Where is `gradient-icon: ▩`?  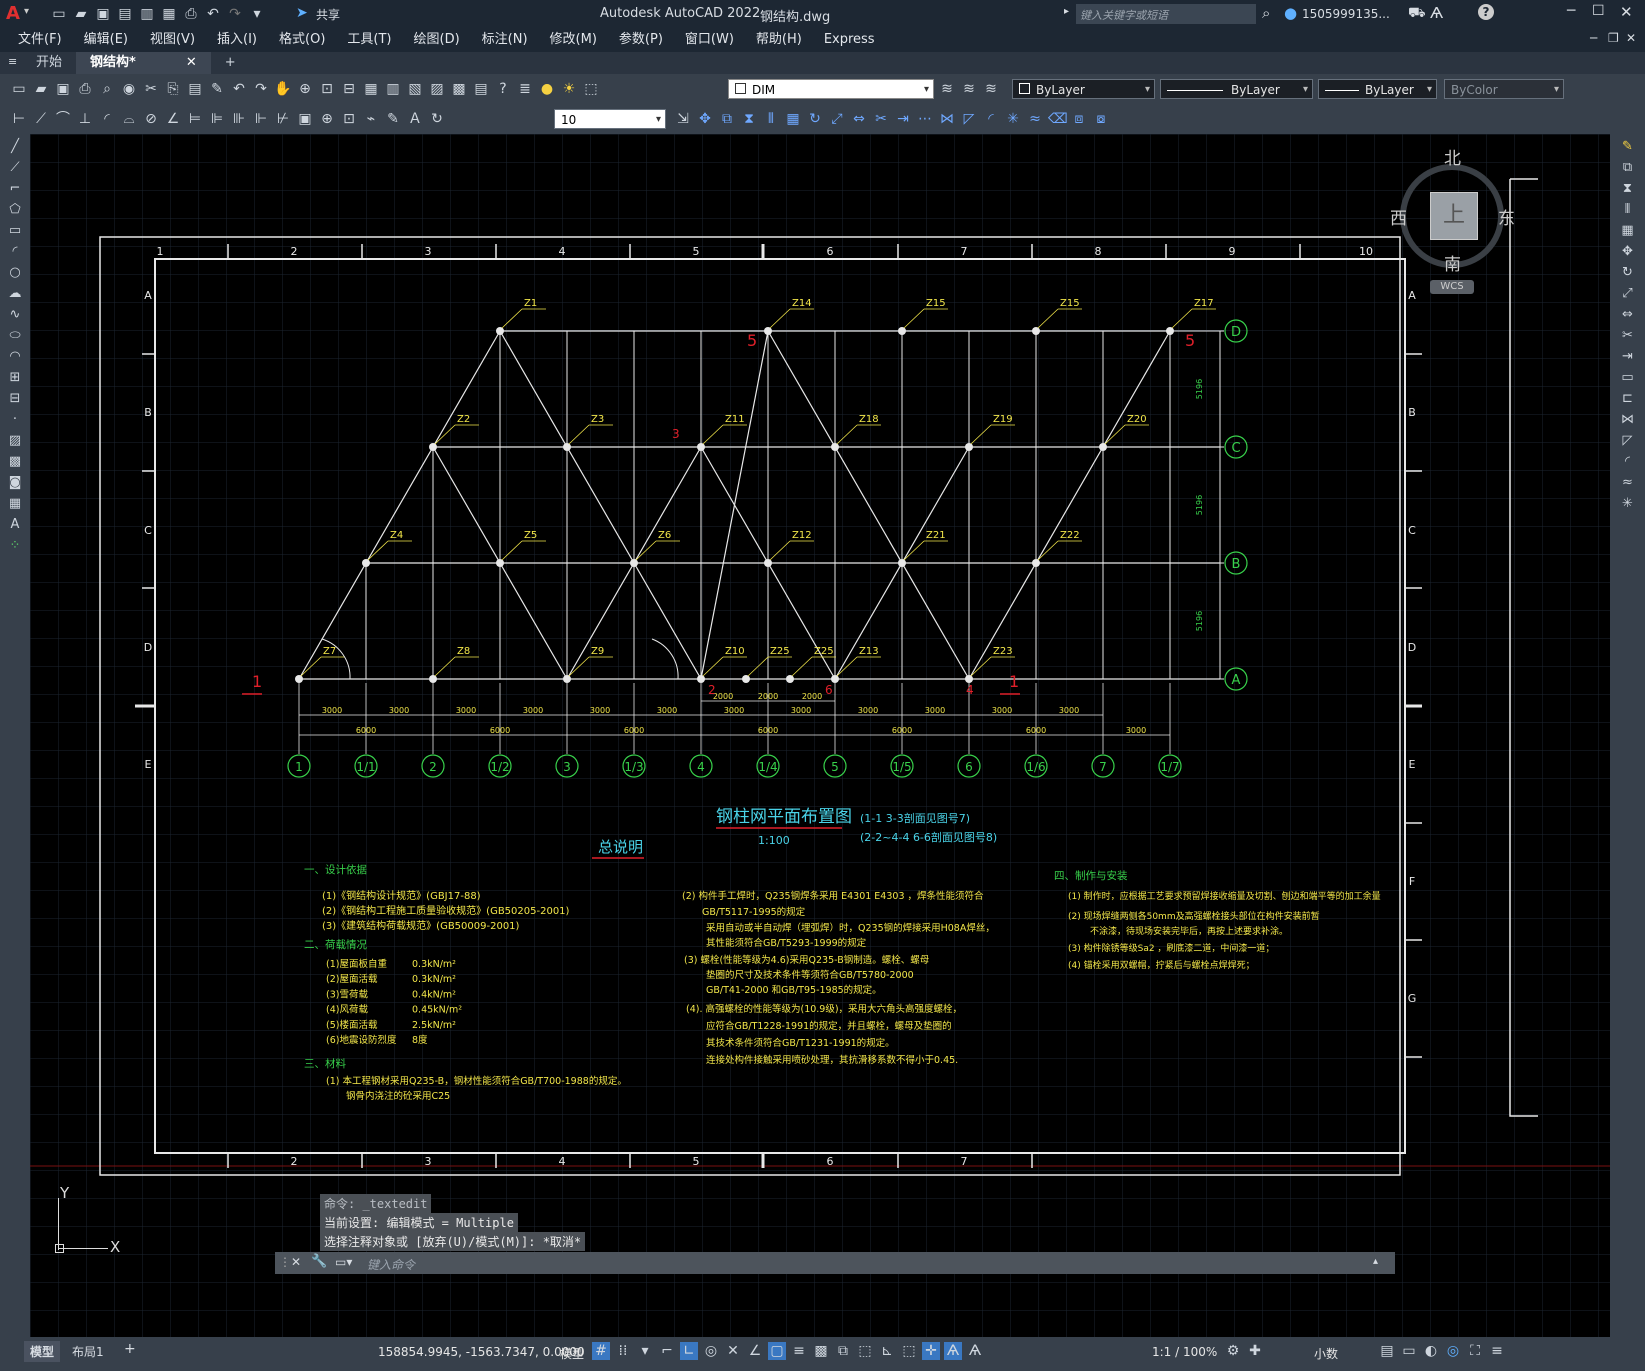
gradient-icon: ▩ is located at coordinates (15, 461).